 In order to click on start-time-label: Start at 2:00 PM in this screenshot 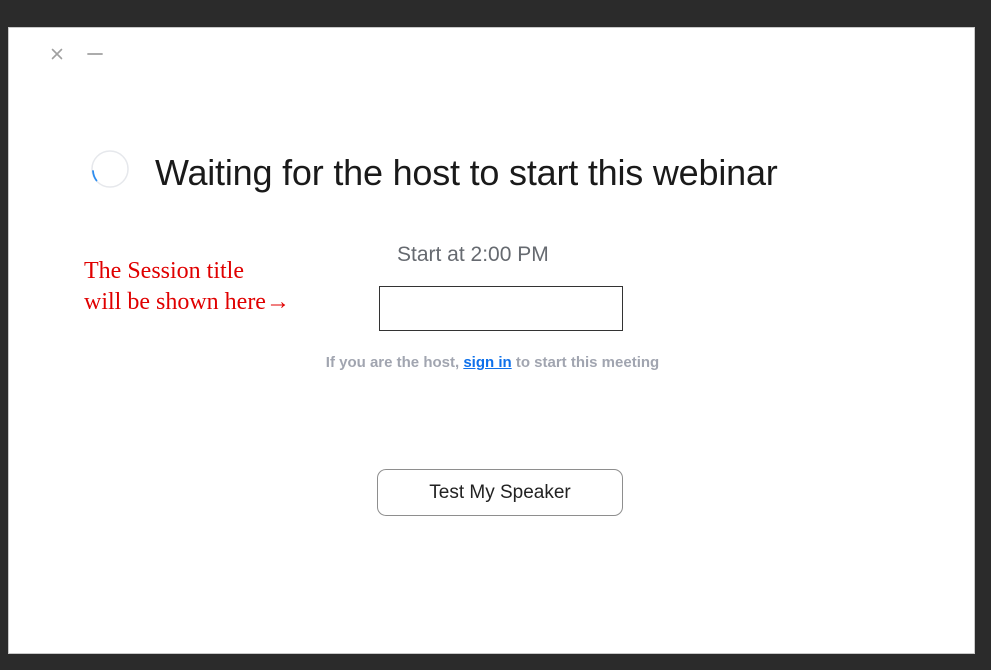, I will do `click(473, 254)`.